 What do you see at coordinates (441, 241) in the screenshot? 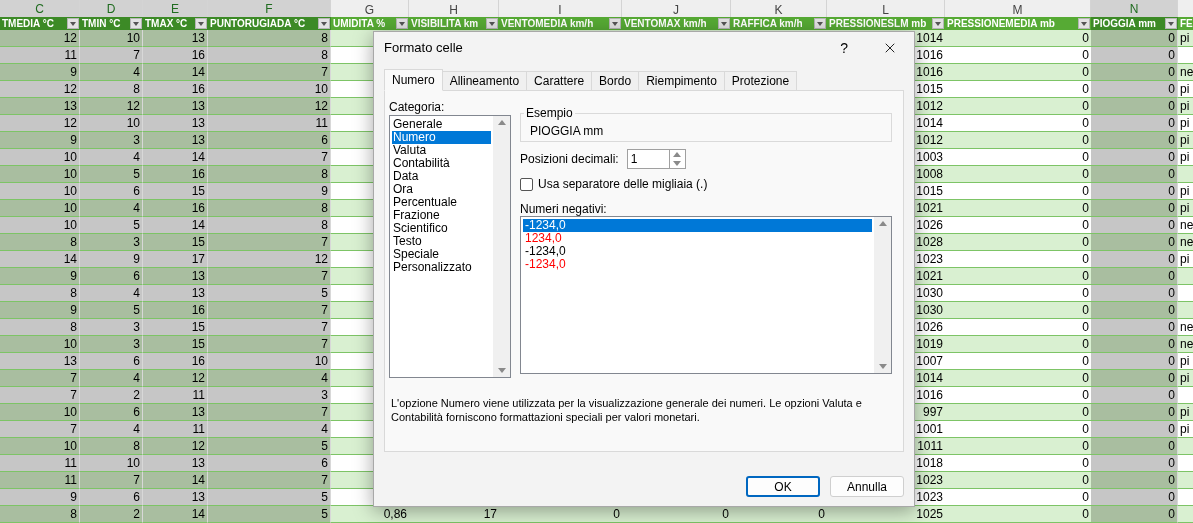
I see `category-item: Testo` at bounding box center [441, 241].